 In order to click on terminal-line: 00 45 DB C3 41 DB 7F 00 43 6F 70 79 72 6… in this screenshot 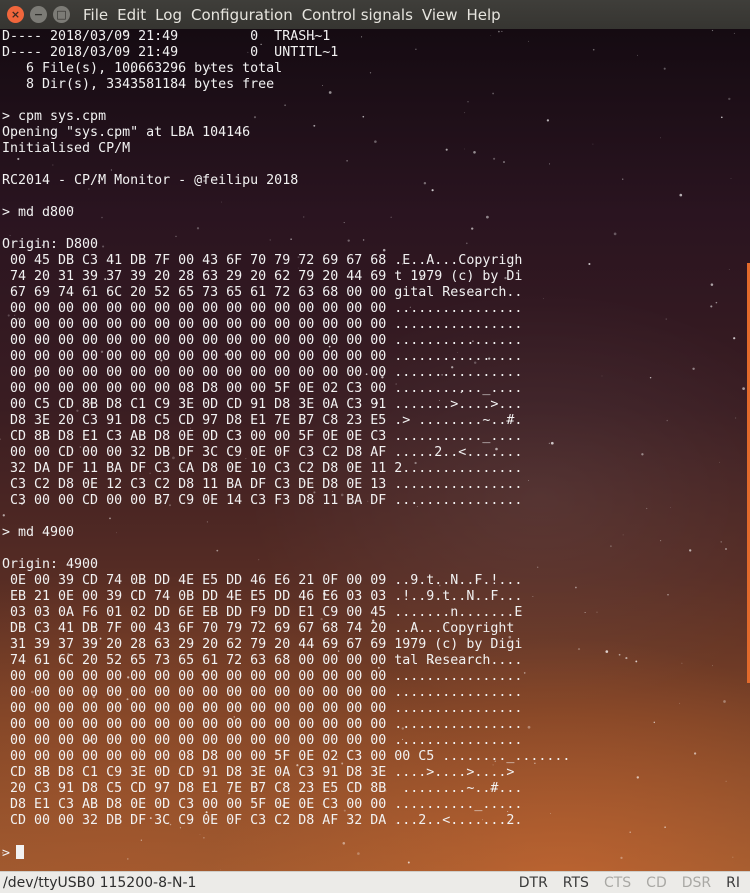, I will do `click(266, 260)`.